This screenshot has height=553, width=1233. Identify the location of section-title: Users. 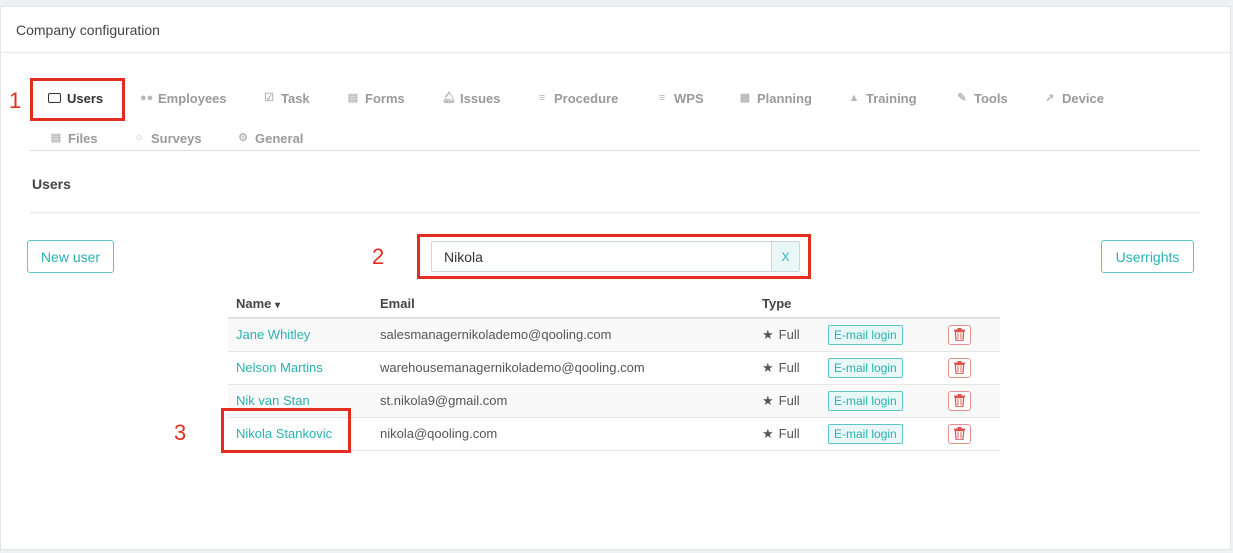
(51, 184).